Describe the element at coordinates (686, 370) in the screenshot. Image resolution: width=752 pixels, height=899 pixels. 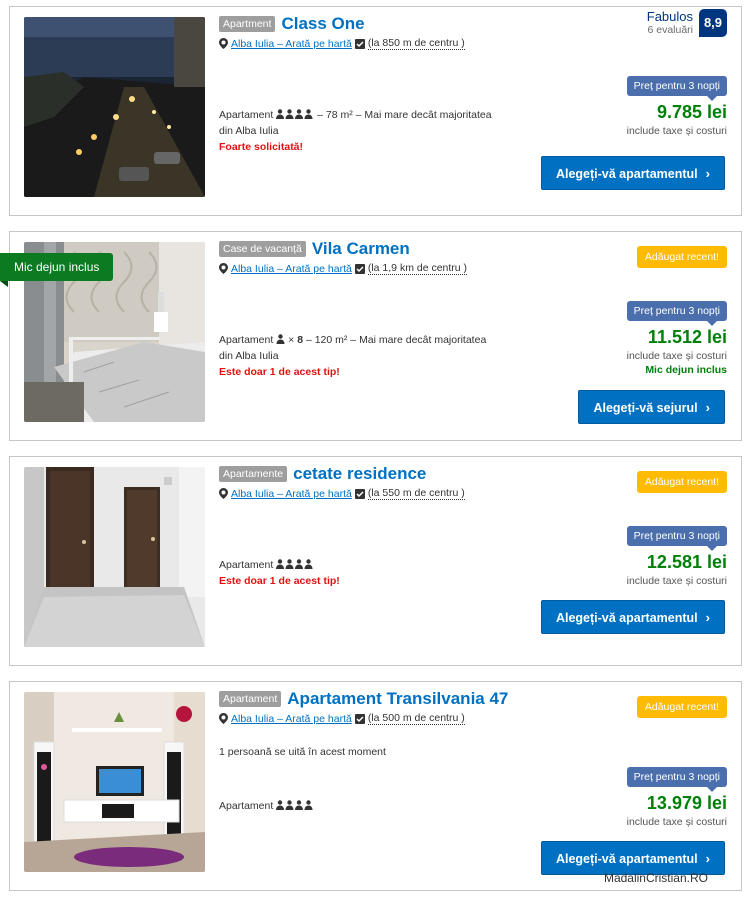
I see `breakfast-included-note: Mic dejun inclus` at that location.